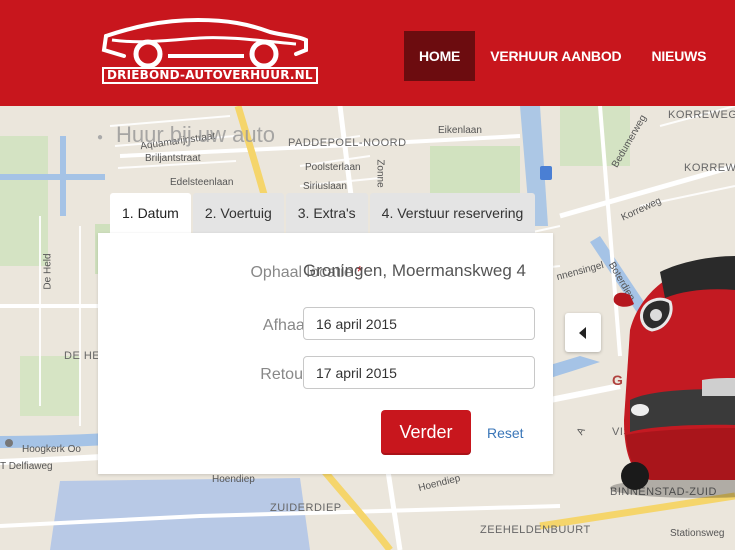 The width and height of the screenshot is (735, 550). What do you see at coordinates (535, 530) in the screenshot?
I see `map-label-zeeheldenbuurt: ZEEHELDENBUURT` at bounding box center [535, 530].